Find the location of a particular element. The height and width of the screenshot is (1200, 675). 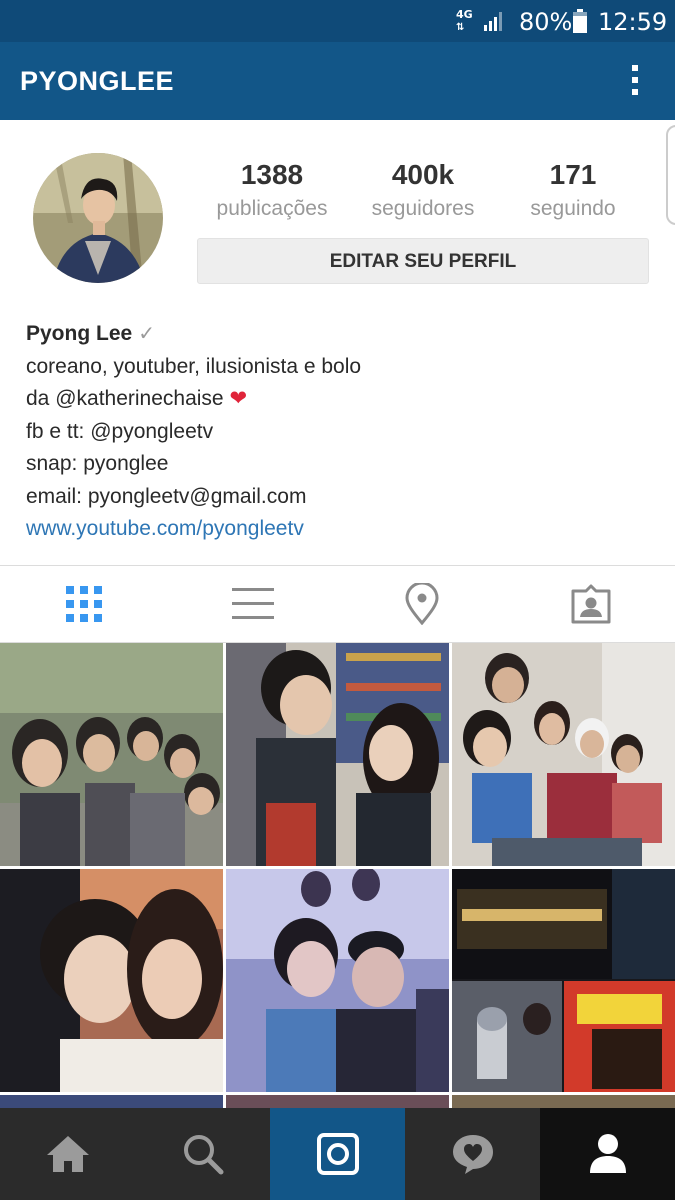

location-pin-icon is located at coordinates (422, 604).